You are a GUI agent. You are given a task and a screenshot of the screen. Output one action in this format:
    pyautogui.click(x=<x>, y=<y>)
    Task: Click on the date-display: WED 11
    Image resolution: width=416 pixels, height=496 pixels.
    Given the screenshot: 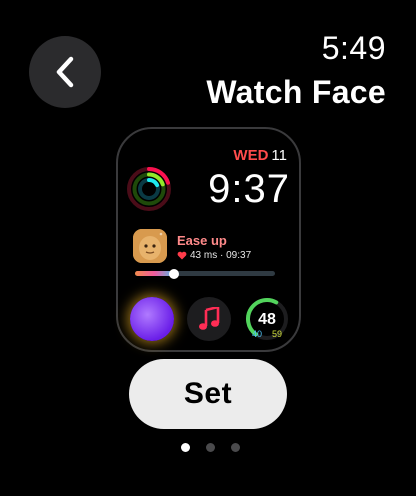 What is the action you would take?
    pyautogui.click(x=260, y=155)
    